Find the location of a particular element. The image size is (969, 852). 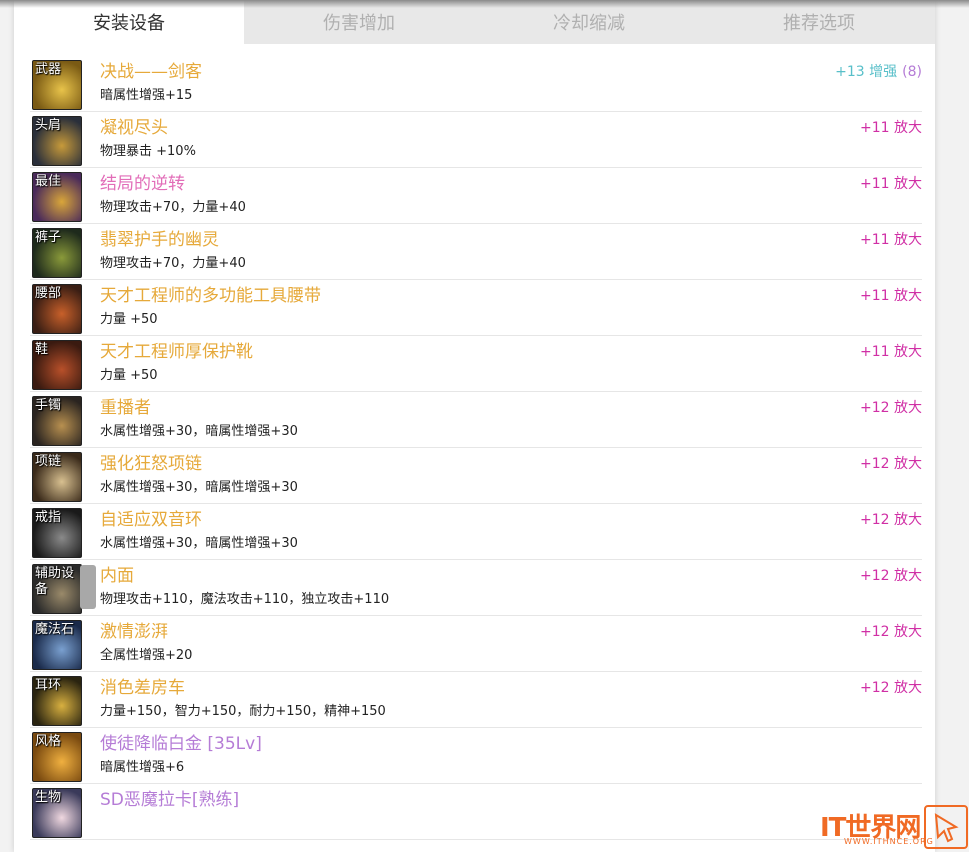

item-name: 天才工程师的多功能工具腰带 is located at coordinates (210, 296).